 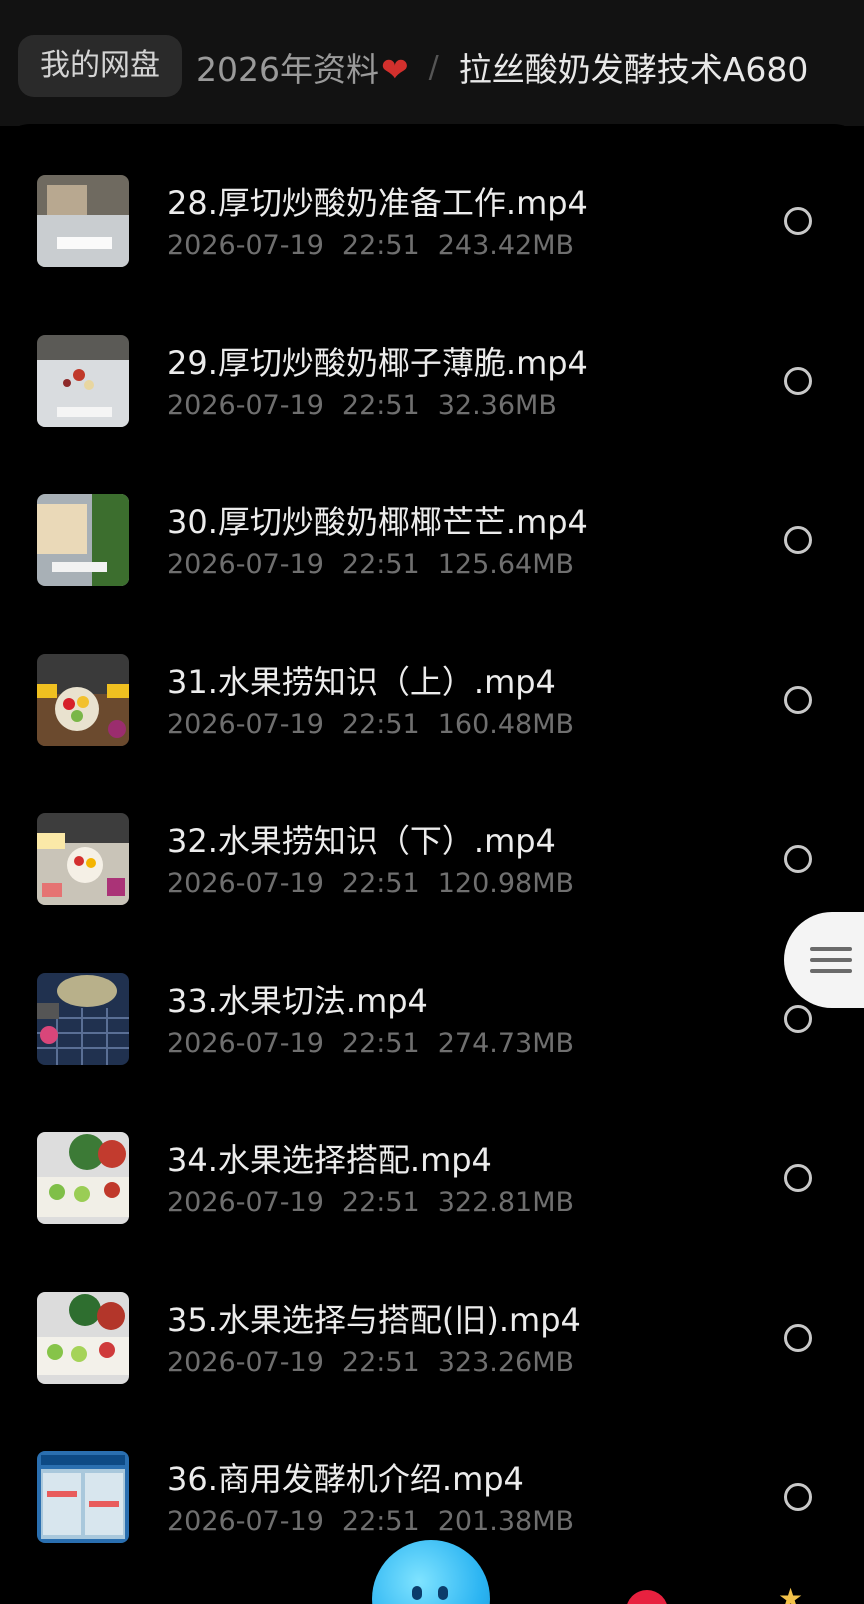 I want to click on file-meta: 2026-07-19 22:51 160.48MB, so click(x=379, y=724).